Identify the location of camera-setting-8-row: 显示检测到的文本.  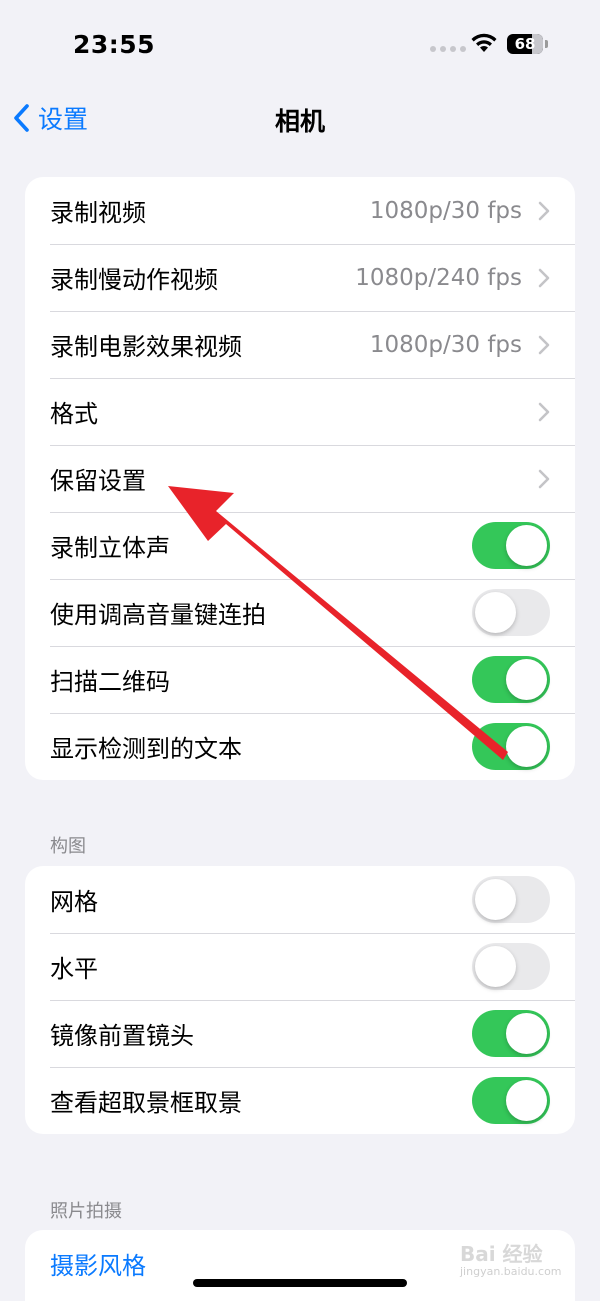
(300, 746).